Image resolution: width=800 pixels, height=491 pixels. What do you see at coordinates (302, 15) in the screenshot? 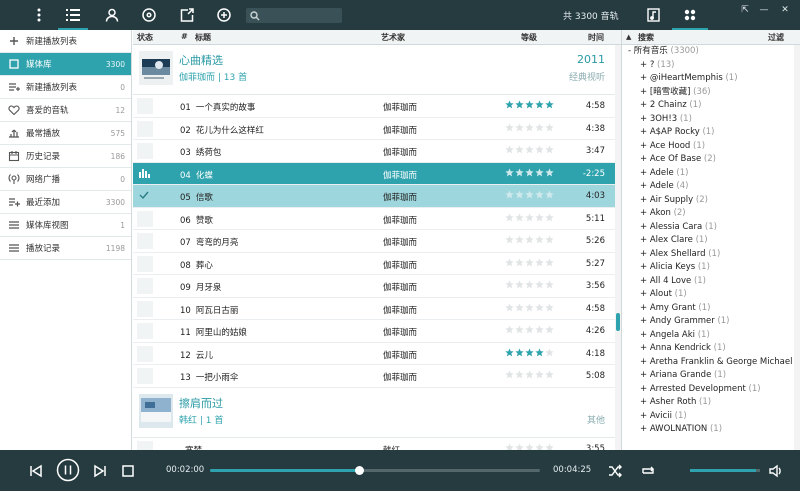
I see `search-input` at bounding box center [302, 15].